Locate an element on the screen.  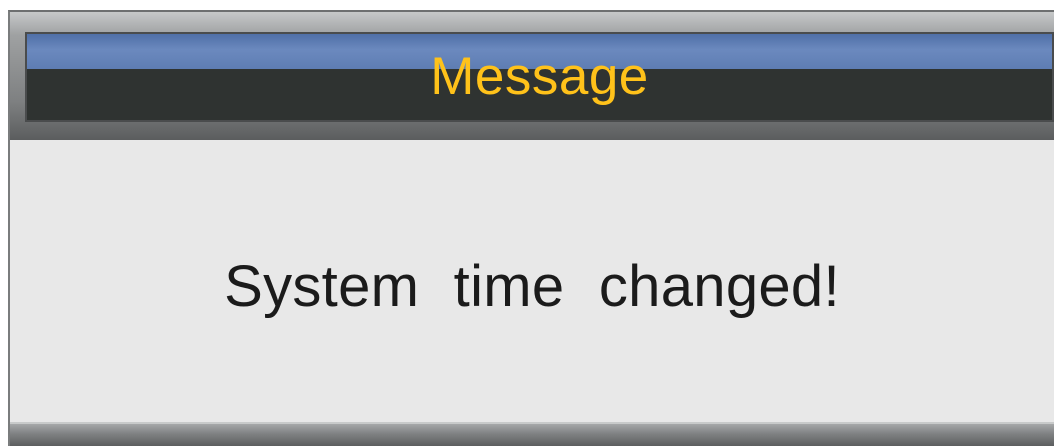
dialog-message: System time changed! is located at coordinates (532, 286).